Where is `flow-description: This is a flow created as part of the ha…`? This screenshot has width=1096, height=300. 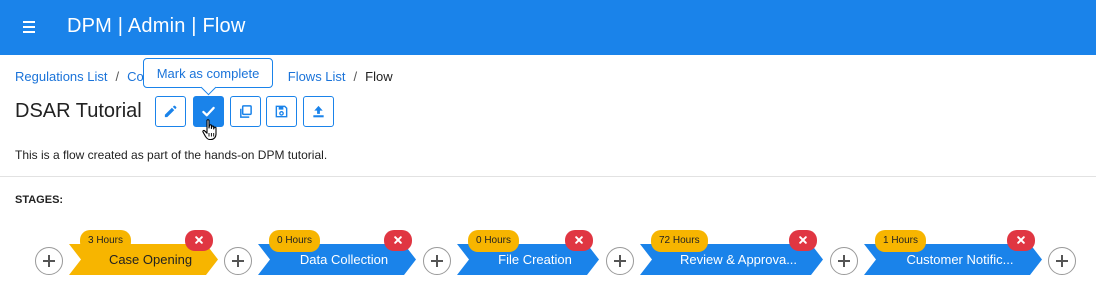 flow-description: This is a flow created as part of the ha… is located at coordinates (171, 155).